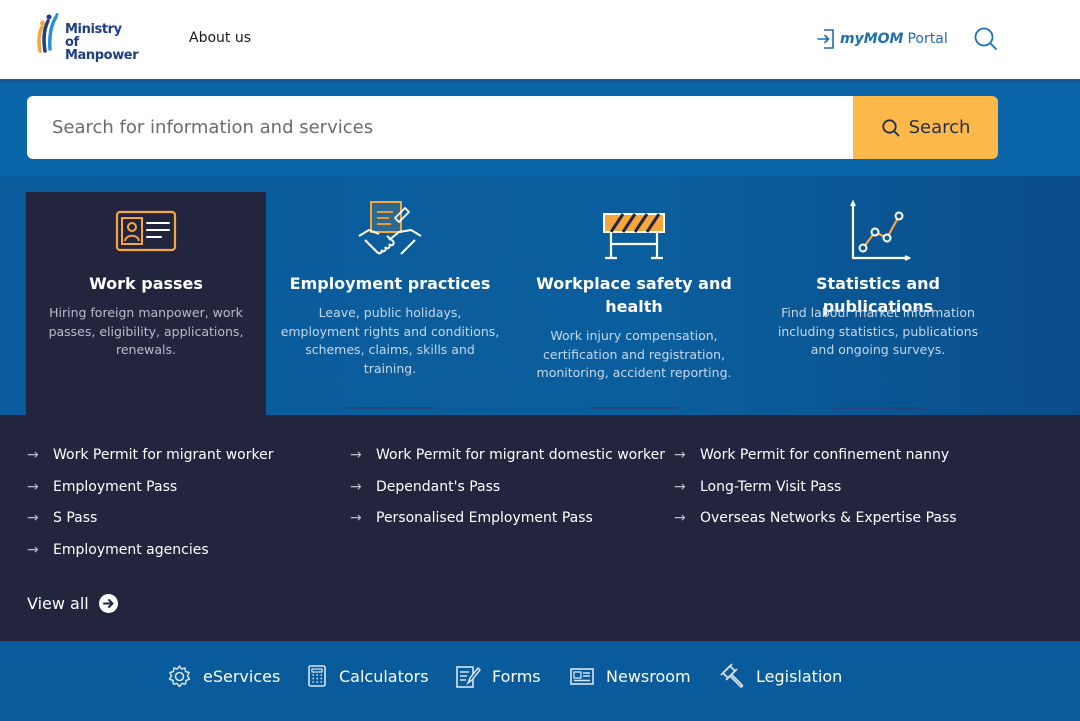  What do you see at coordinates (242, 676) in the screenshot?
I see `quick-link-label: eServices` at bounding box center [242, 676].